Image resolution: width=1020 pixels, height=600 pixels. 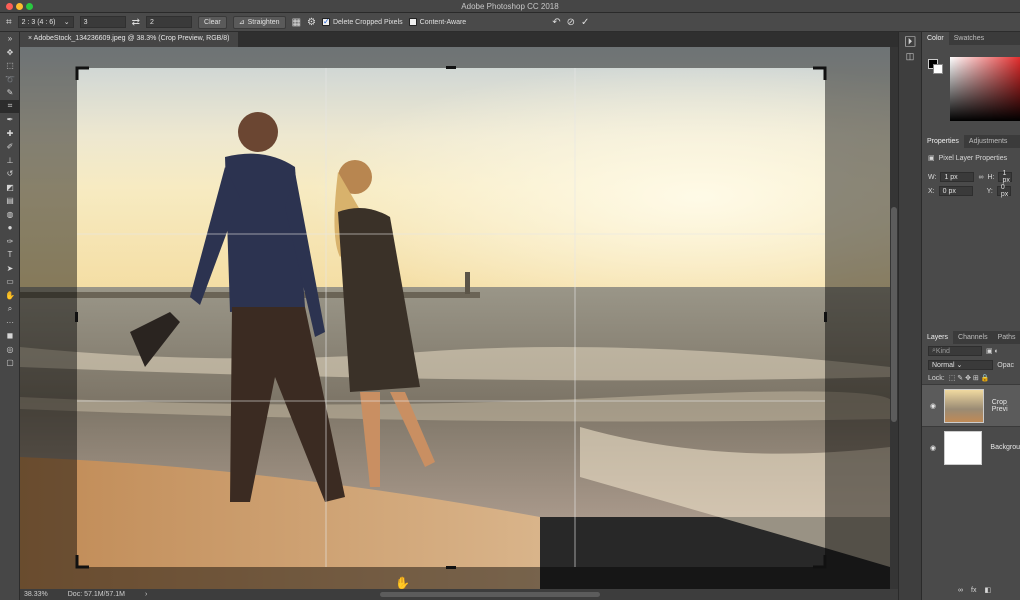 I want to click on stamp-tool-icon: ⊥, so click(x=10, y=161).